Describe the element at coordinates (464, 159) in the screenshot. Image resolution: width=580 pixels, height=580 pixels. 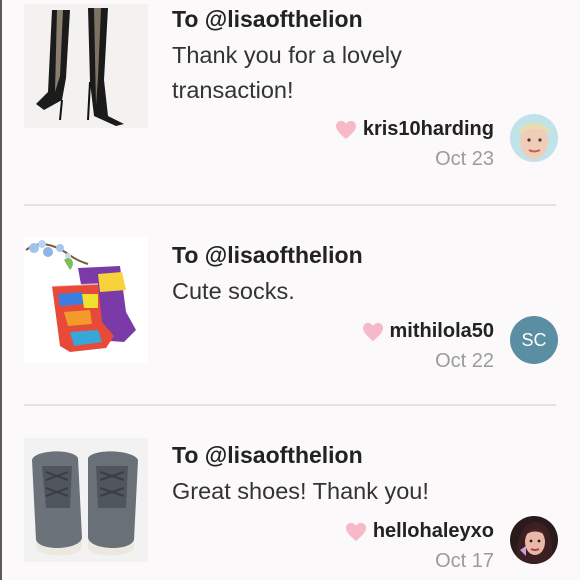
I see `note-date: Oct 23` at that location.